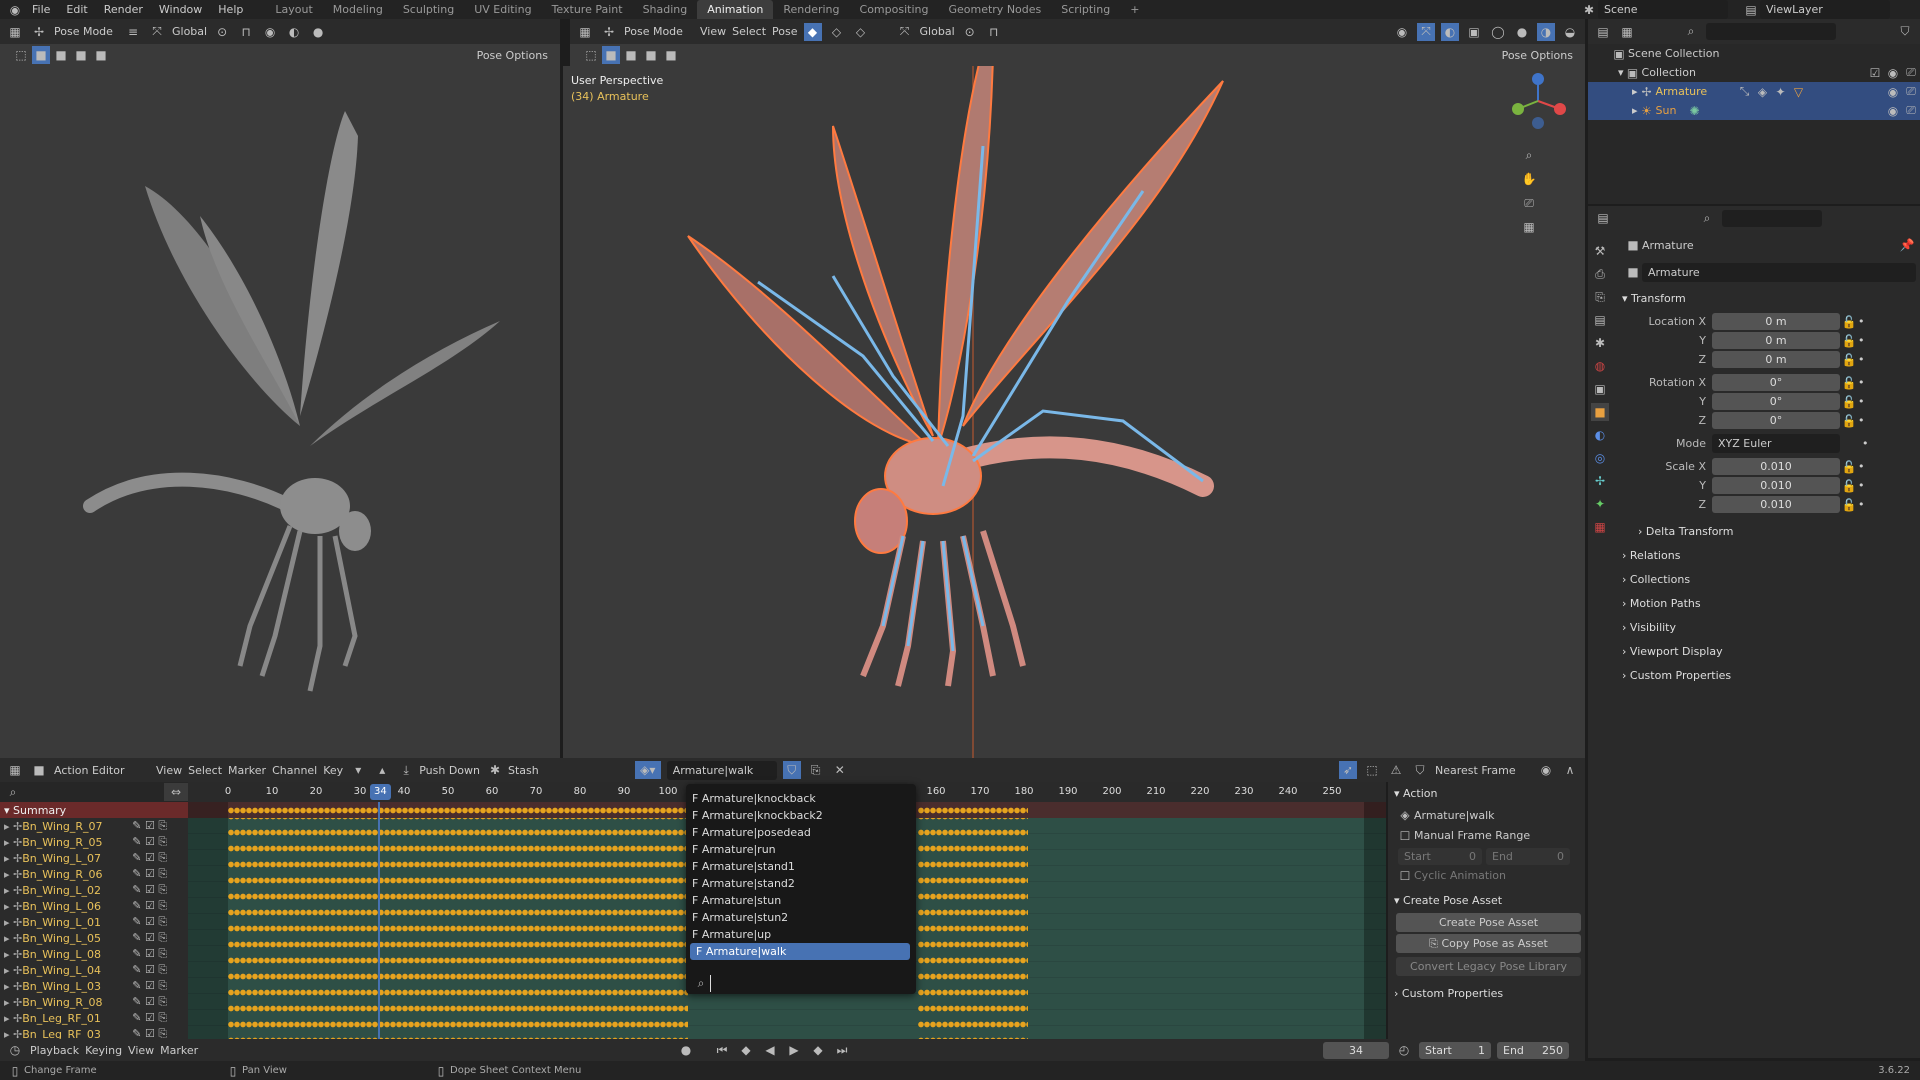 This screenshot has height=1080, width=1920. Describe the element at coordinates (61, 55) in the screenshot. I see `select-extend-icon: ■` at that location.